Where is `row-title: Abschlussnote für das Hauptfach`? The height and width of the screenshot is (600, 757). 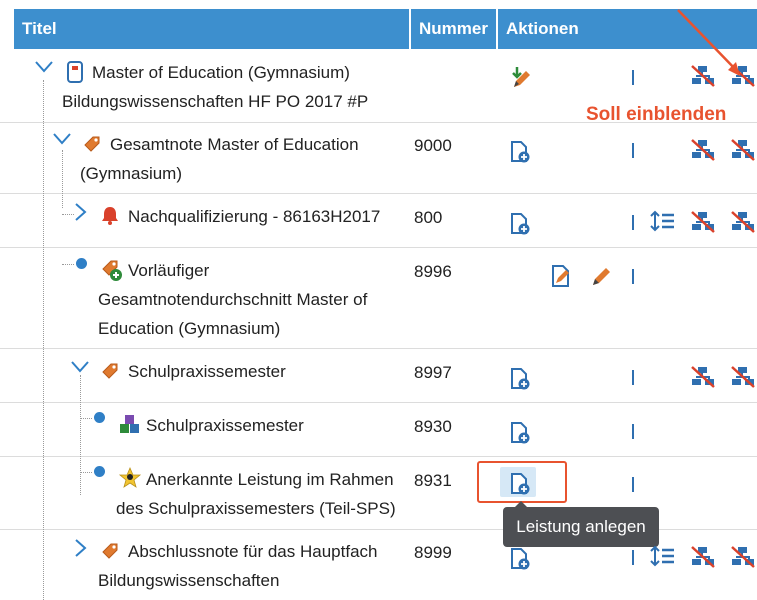
row-title: Abschlussnote für das Hauptfach is located at coordinates (253, 551).